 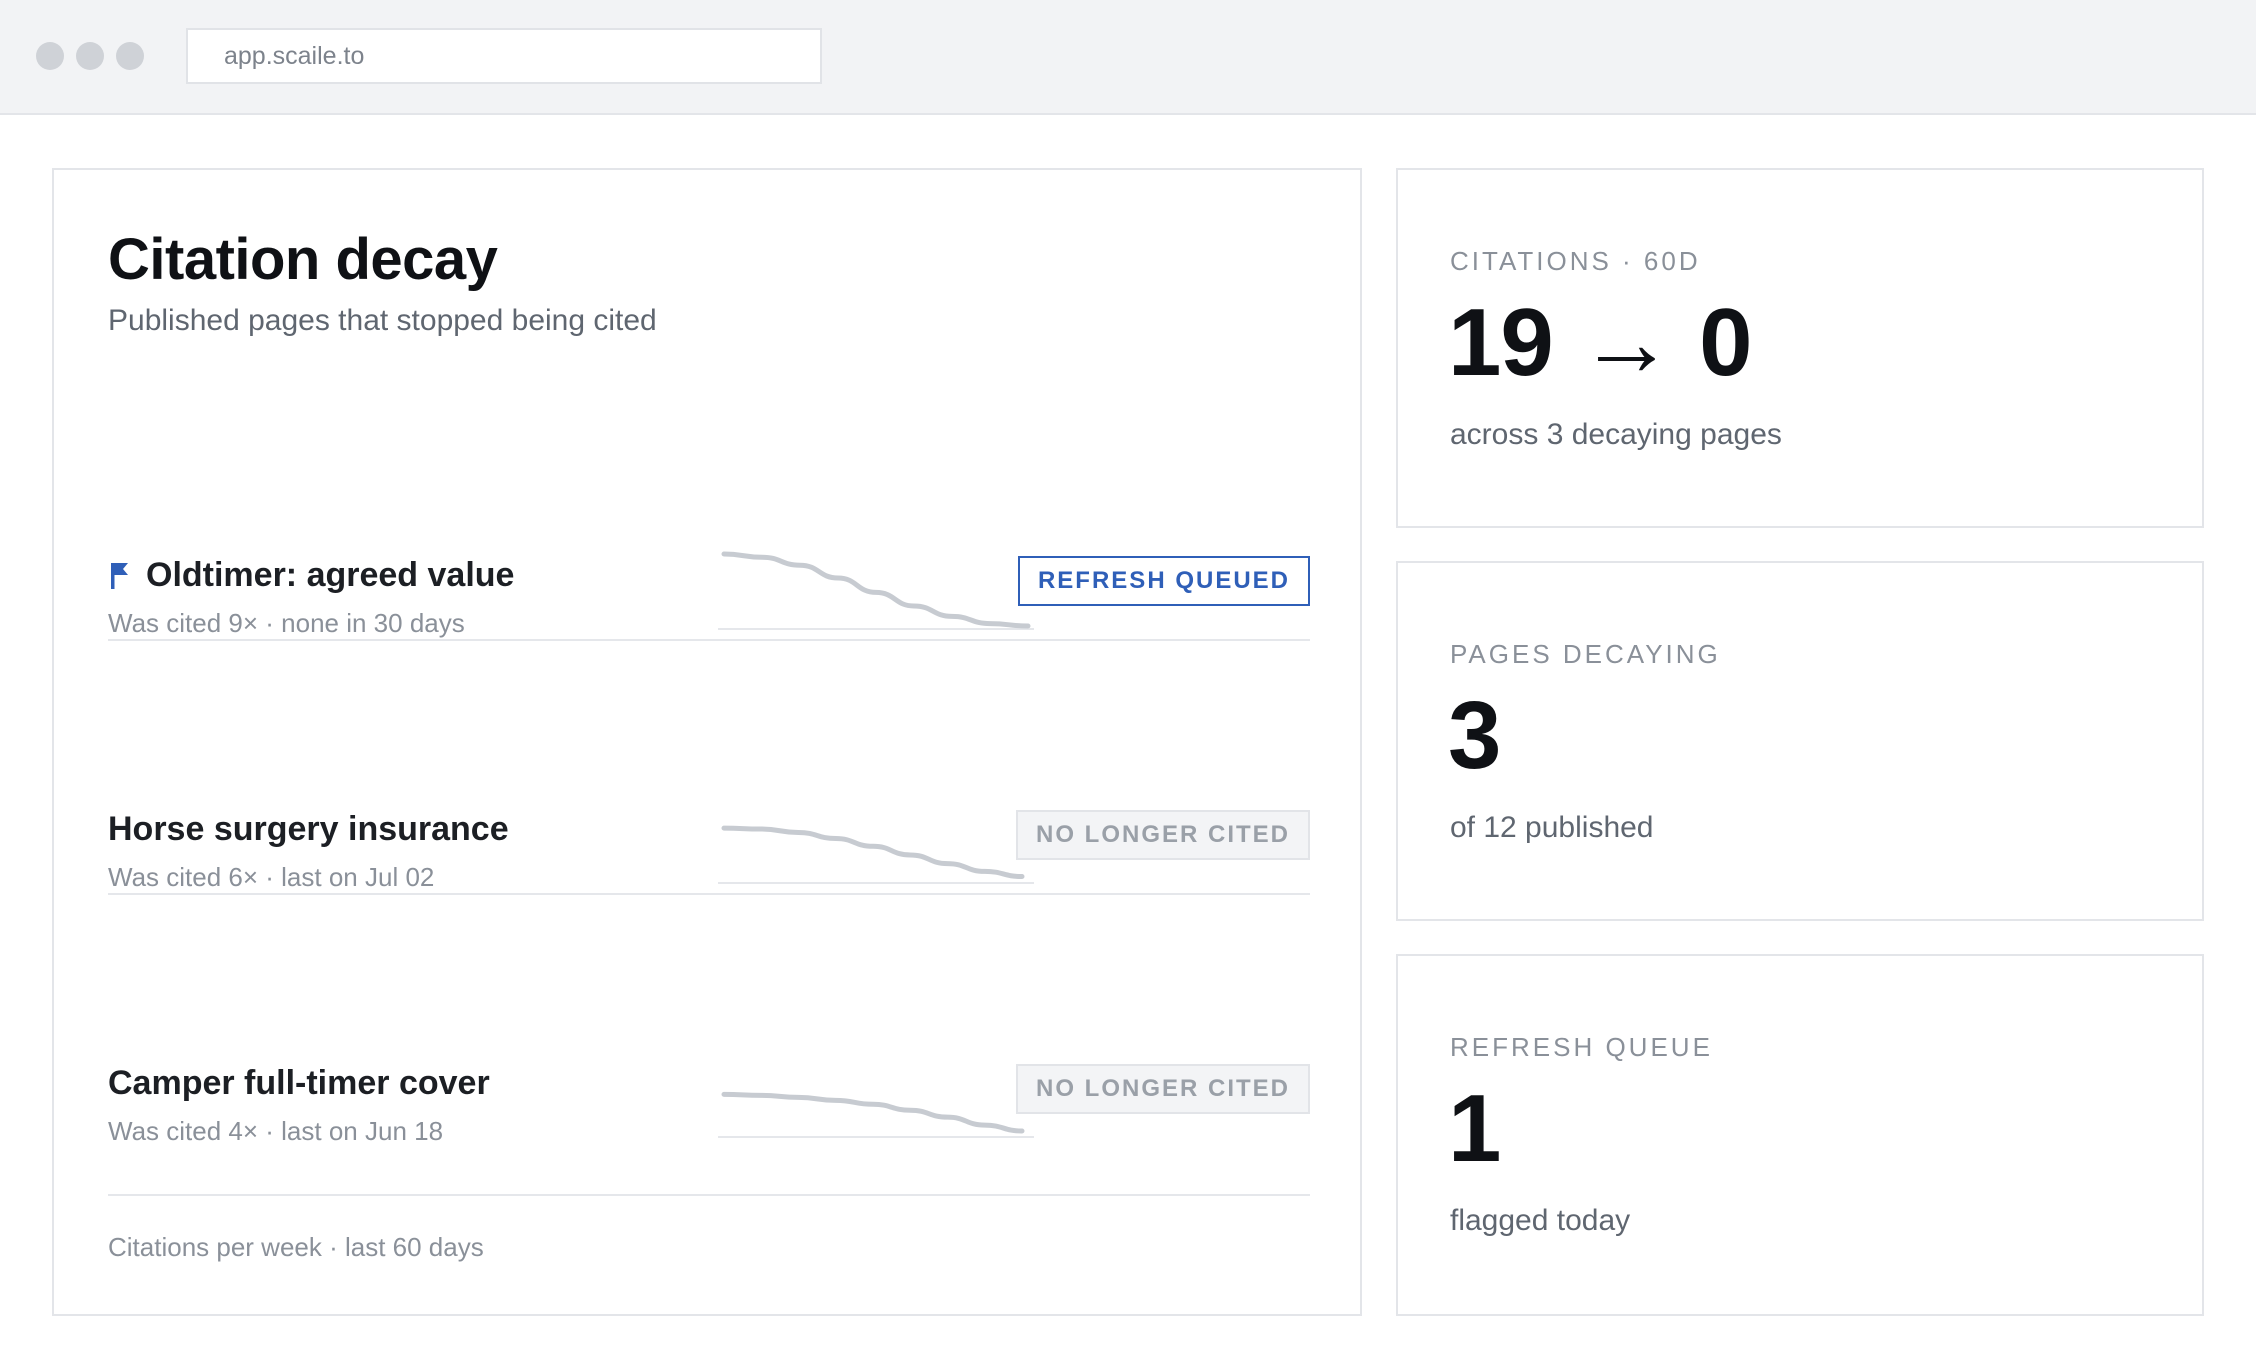 I want to click on stat-value: 19 → 0, so click(x=1600, y=342).